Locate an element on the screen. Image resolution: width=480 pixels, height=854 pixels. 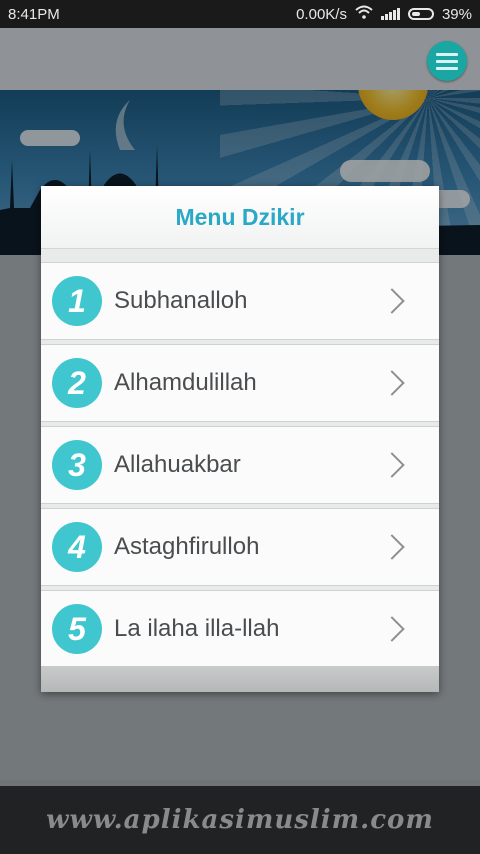
list-item-label: La ilaha illa-llah is located at coordinates (197, 628).